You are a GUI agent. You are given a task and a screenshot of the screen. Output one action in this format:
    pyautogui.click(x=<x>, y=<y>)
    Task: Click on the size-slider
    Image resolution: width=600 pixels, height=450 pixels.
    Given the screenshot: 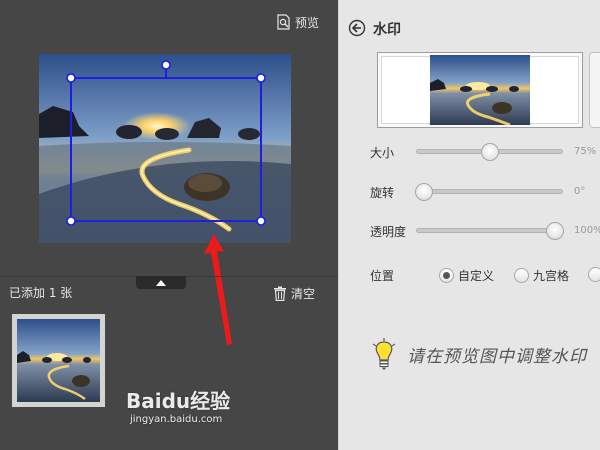 What is the action you would take?
    pyautogui.click(x=489, y=152)
    